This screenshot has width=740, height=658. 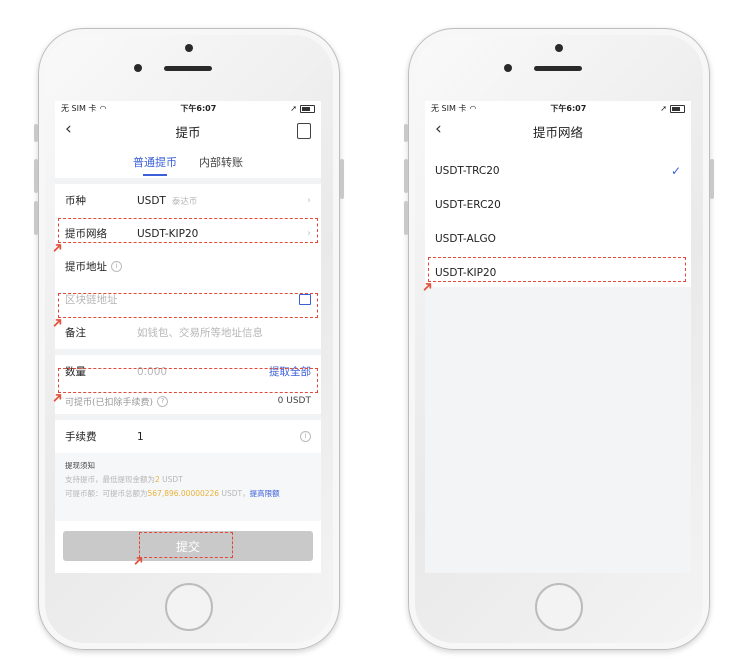 What do you see at coordinates (163, 401) in the screenshot?
I see `info-icon: ?` at bounding box center [163, 401].